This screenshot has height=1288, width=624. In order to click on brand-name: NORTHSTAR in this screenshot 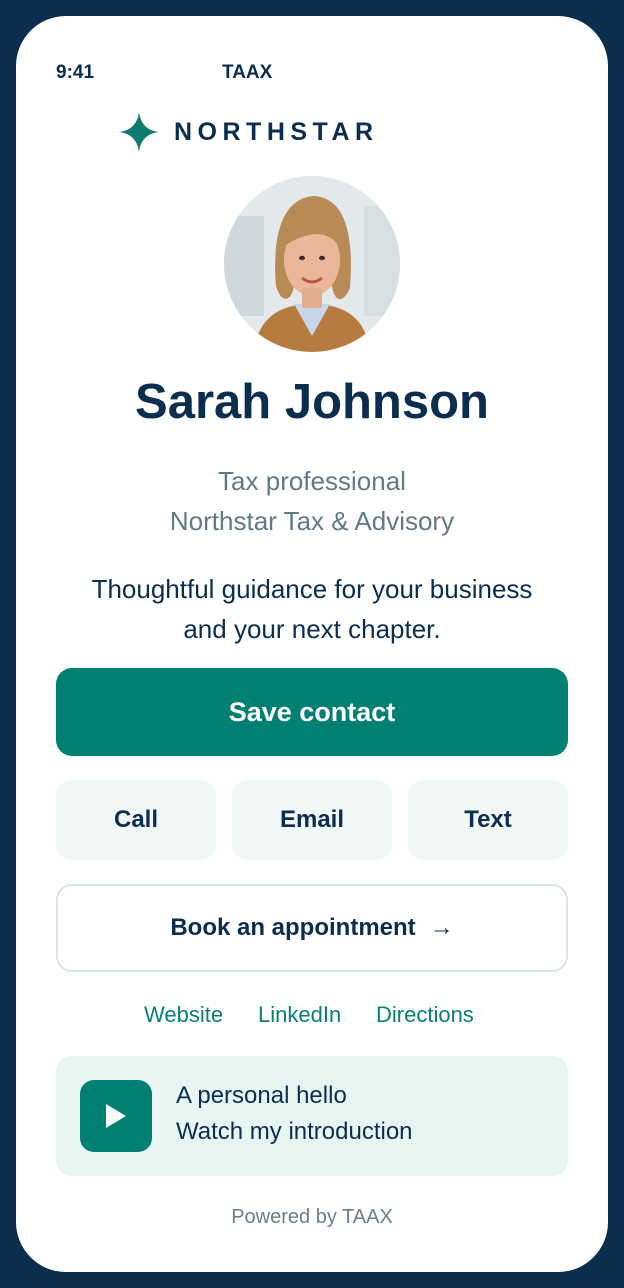, I will do `click(276, 131)`.